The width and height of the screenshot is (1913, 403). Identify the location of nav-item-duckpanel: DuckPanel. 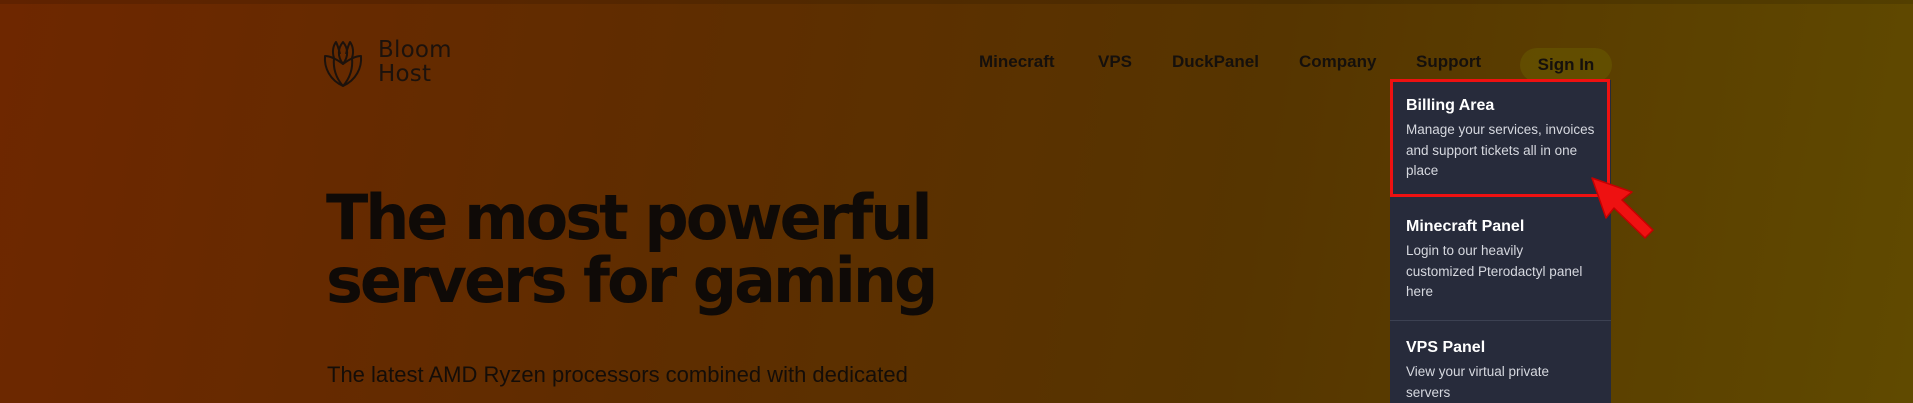
(1215, 62).